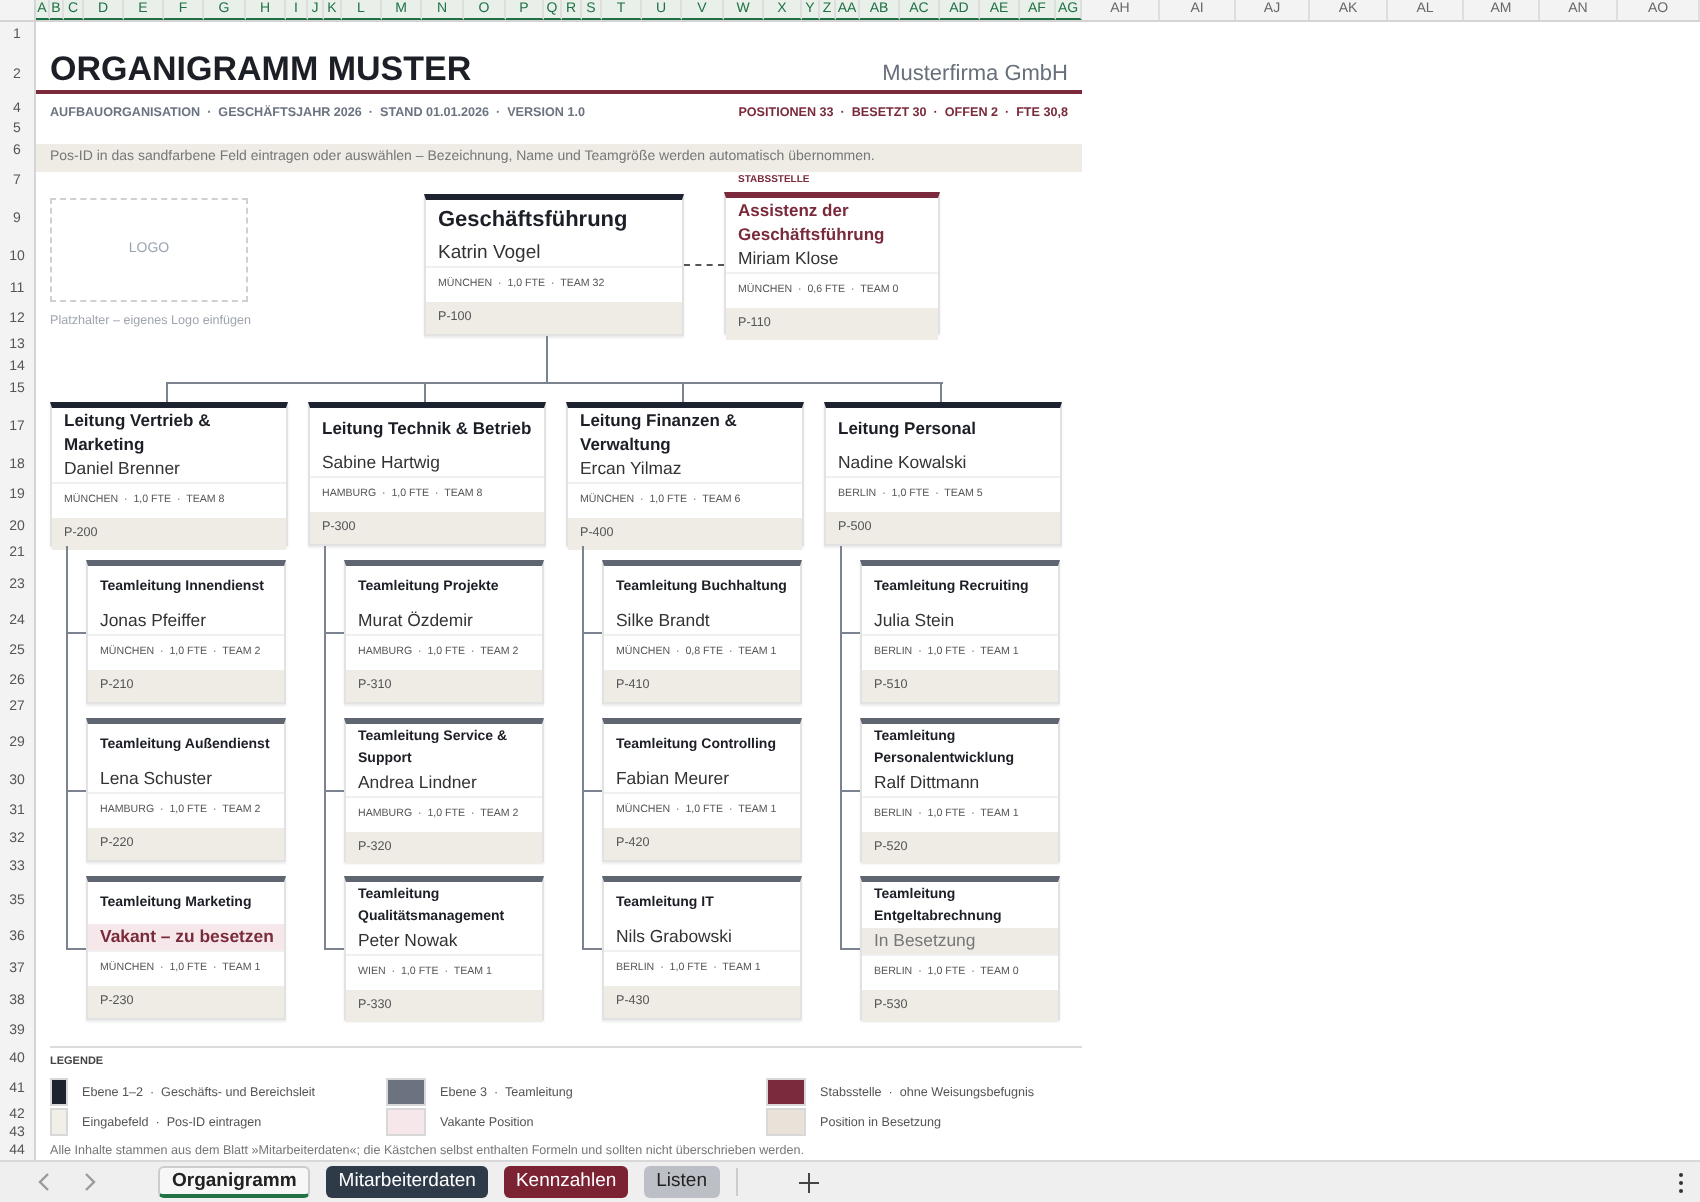 This screenshot has width=1700, height=1202. What do you see at coordinates (927, 782) in the screenshot?
I see `employee-name: Ralf Dittmann` at bounding box center [927, 782].